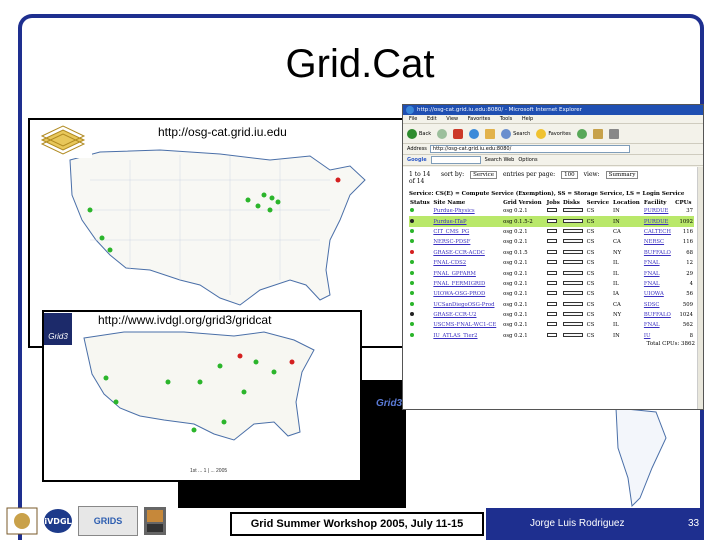 The image size is (720, 540). Describe the element at coordinates (202, 396) in the screenshot. I see `grid3-map` at that location.